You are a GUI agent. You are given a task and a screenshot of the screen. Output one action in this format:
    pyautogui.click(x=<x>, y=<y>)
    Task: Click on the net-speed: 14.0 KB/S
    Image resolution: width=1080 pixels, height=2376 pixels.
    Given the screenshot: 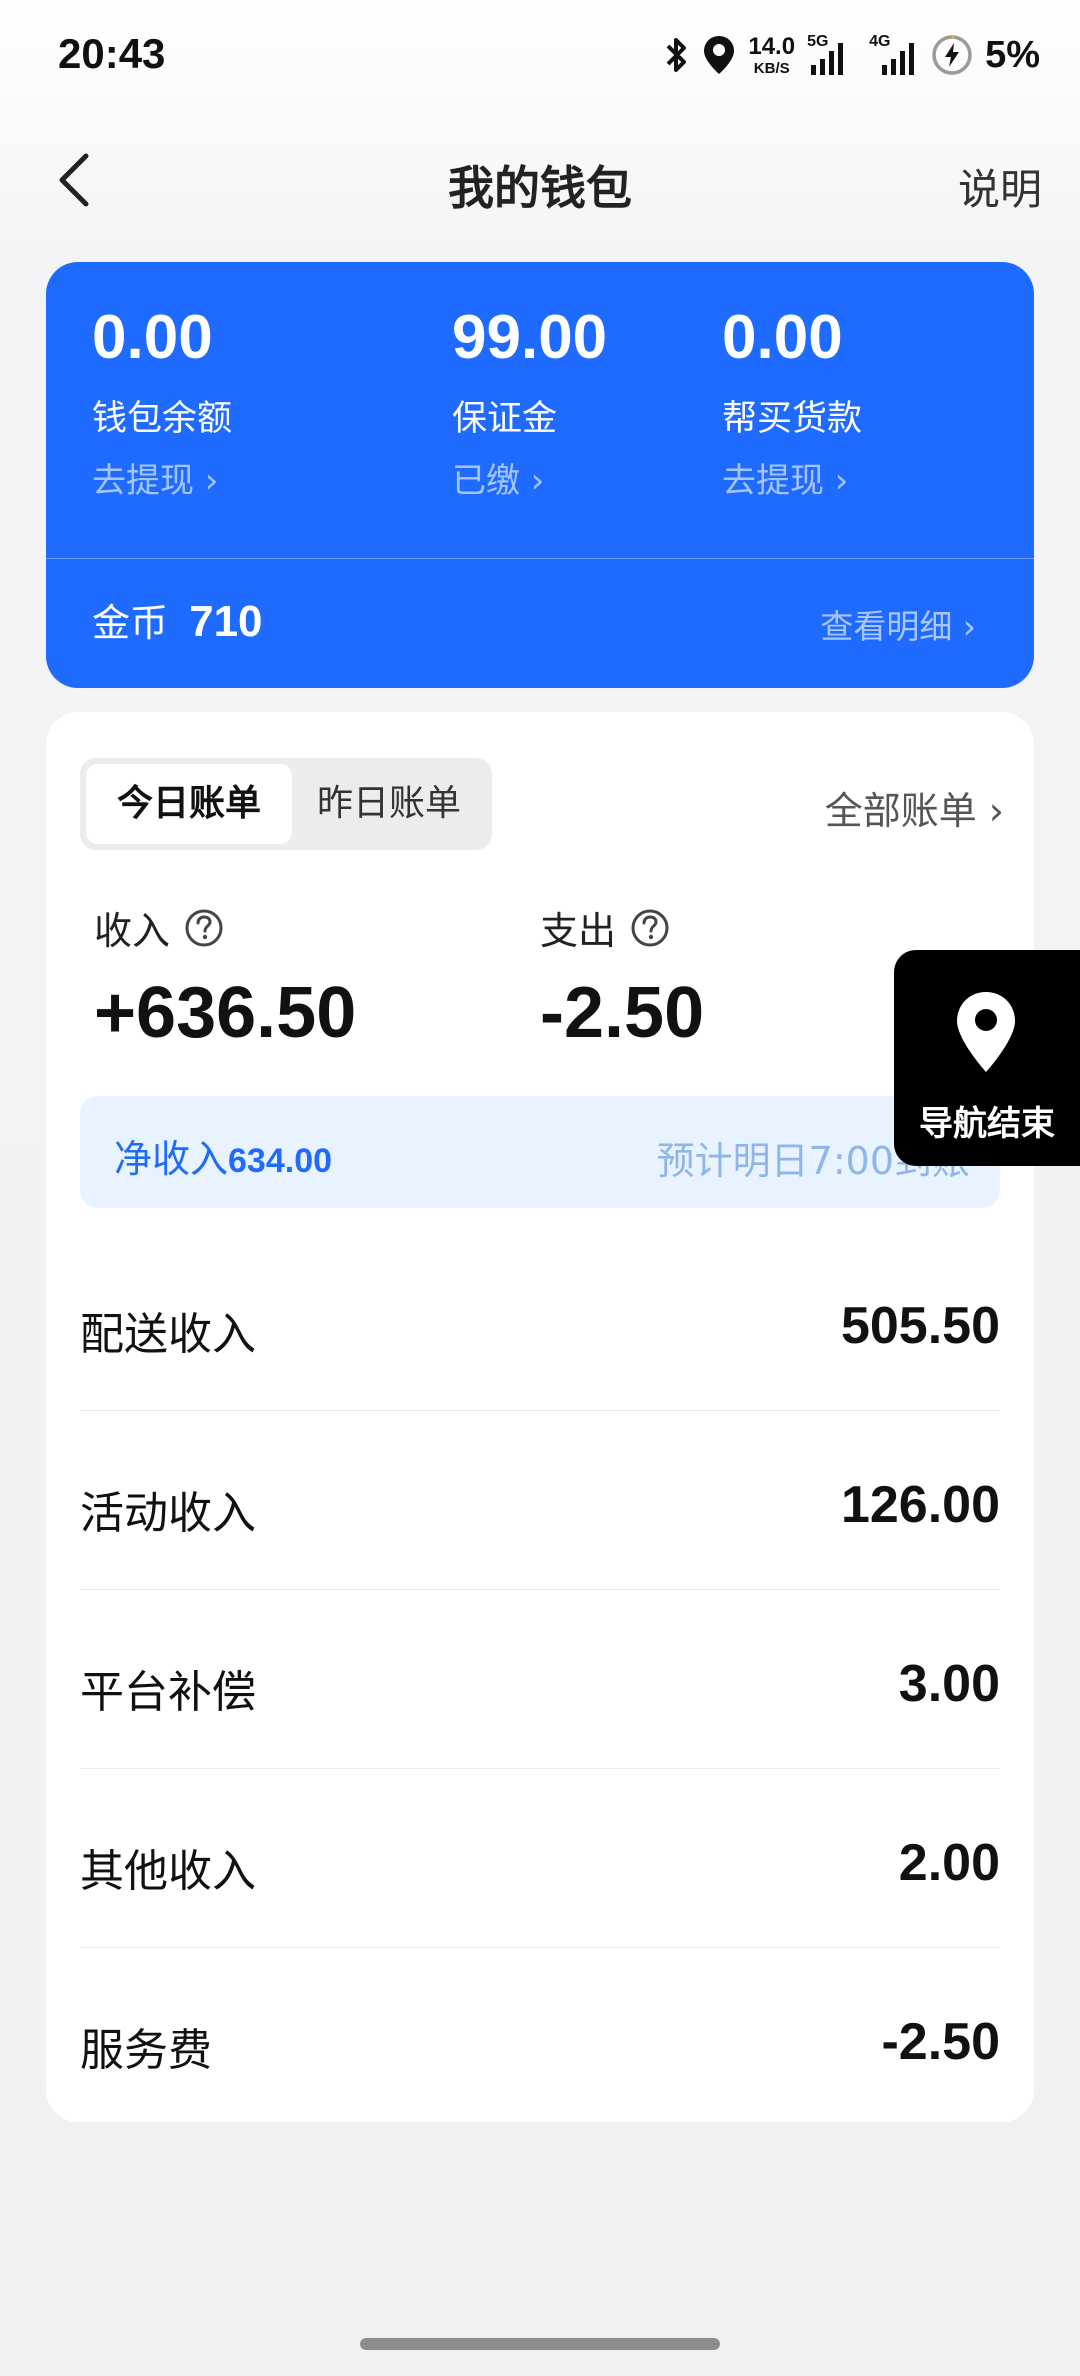 What is the action you would take?
    pyautogui.click(x=772, y=54)
    